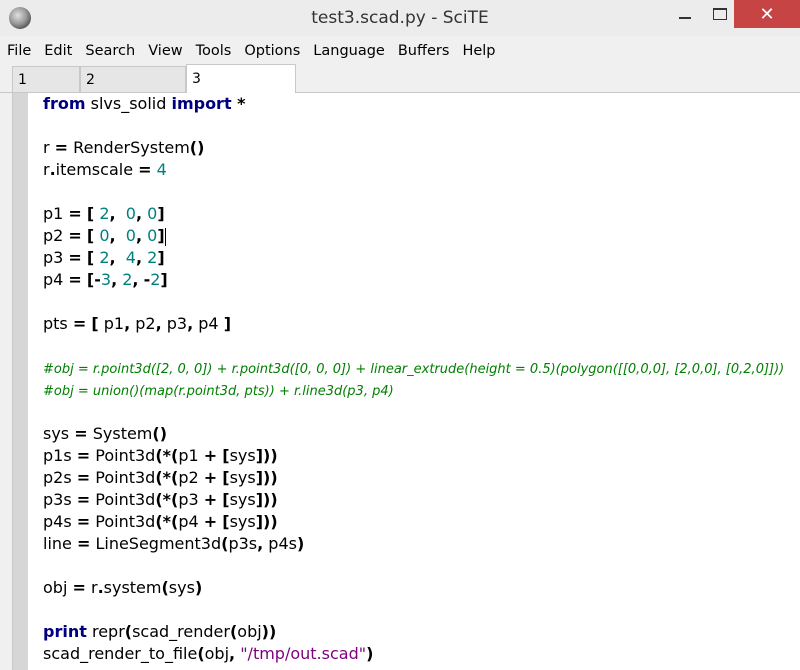 The height and width of the screenshot is (670, 800). Describe the element at coordinates (213, 51) in the screenshot. I see `menu-tools: Tools` at that location.